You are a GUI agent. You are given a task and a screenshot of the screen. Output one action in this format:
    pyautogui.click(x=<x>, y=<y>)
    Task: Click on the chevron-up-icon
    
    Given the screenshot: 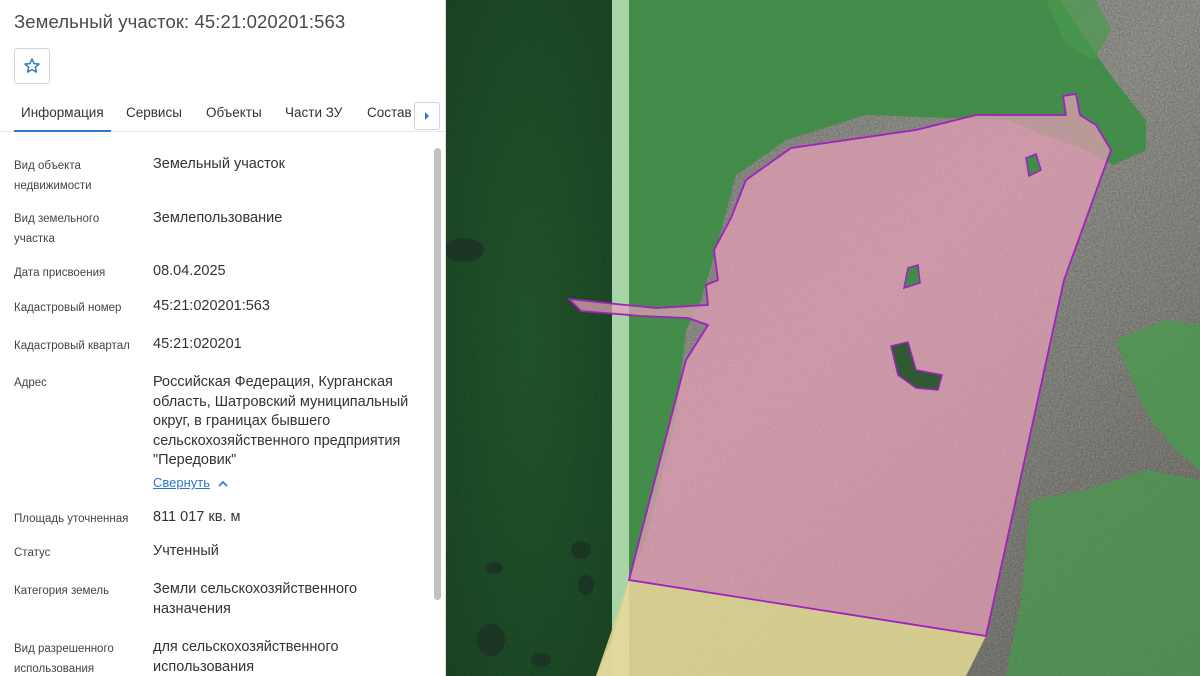 What is the action you would take?
    pyautogui.click(x=223, y=484)
    